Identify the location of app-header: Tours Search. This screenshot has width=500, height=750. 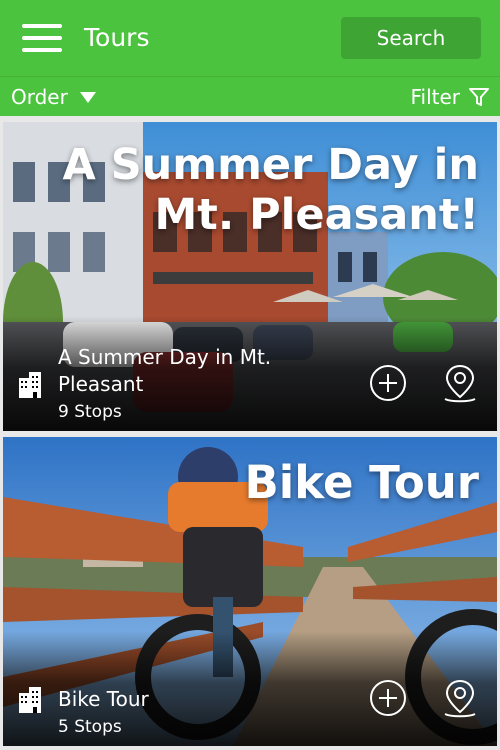
(250, 38).